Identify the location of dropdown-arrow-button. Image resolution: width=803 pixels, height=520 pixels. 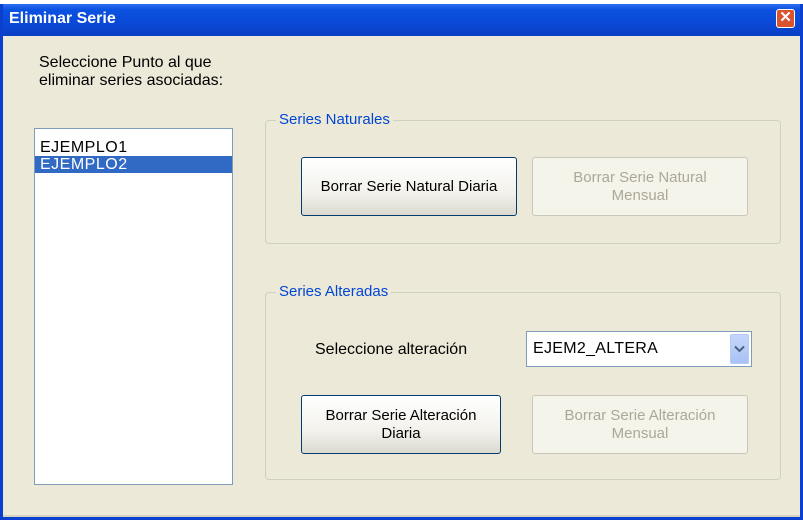
(739, 349).